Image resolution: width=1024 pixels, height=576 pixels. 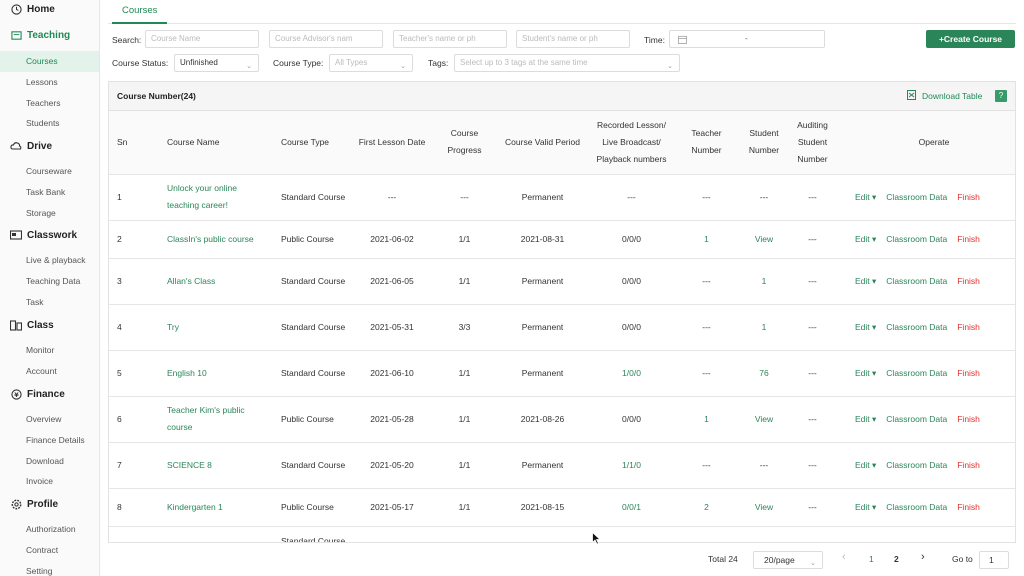 What do you see at coordinates (764, 373) in the screenshot?
I see `student-number: 76` at bounding box center [764, 373].